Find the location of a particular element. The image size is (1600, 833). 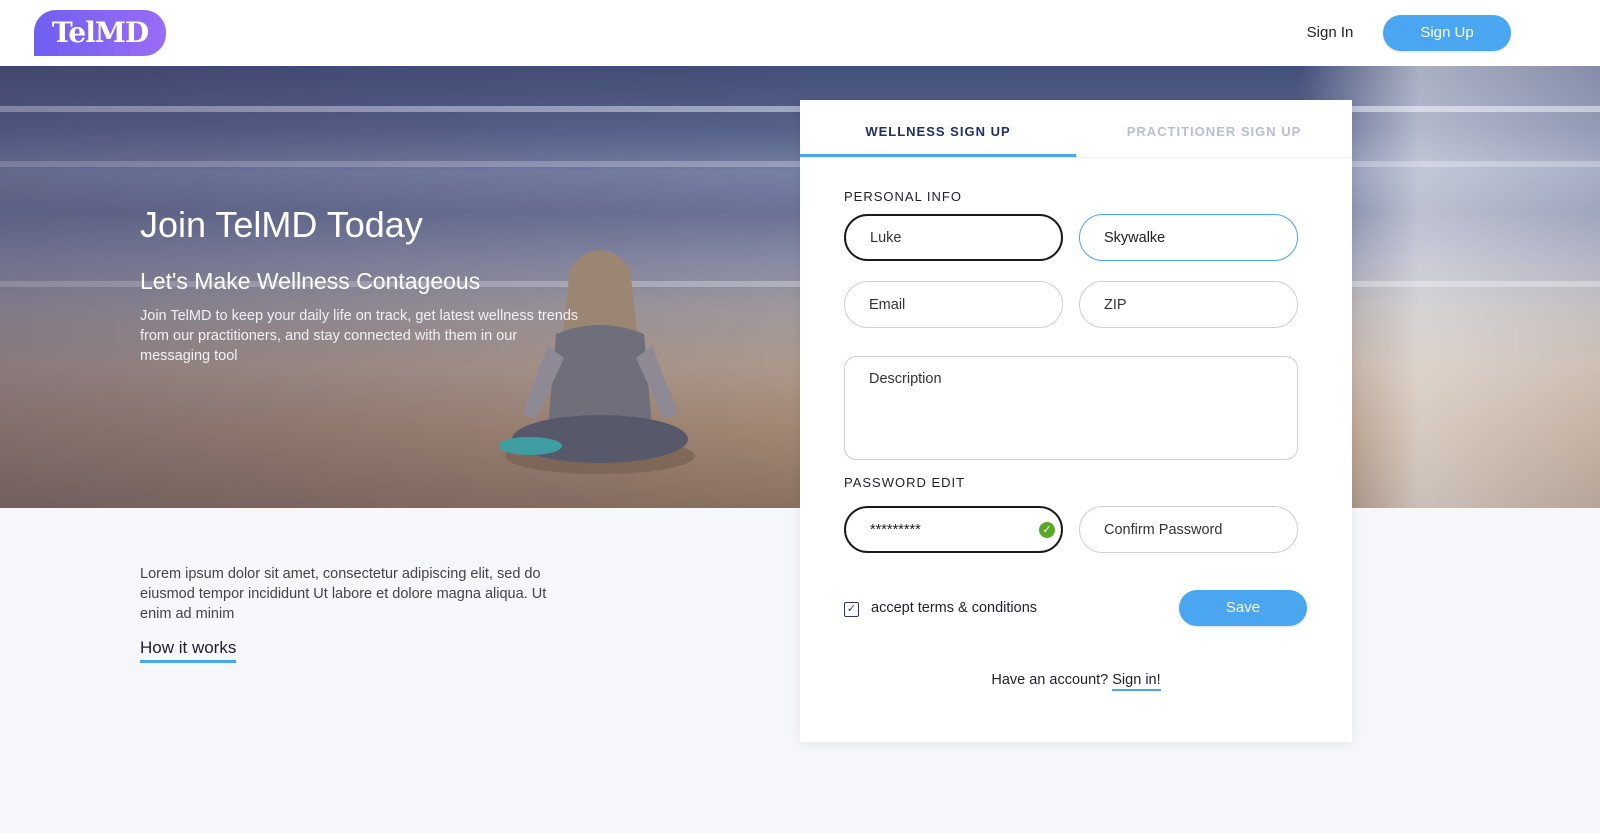

sign-in-link-bottom: Sign in! is located at coordinates (1136, 681).